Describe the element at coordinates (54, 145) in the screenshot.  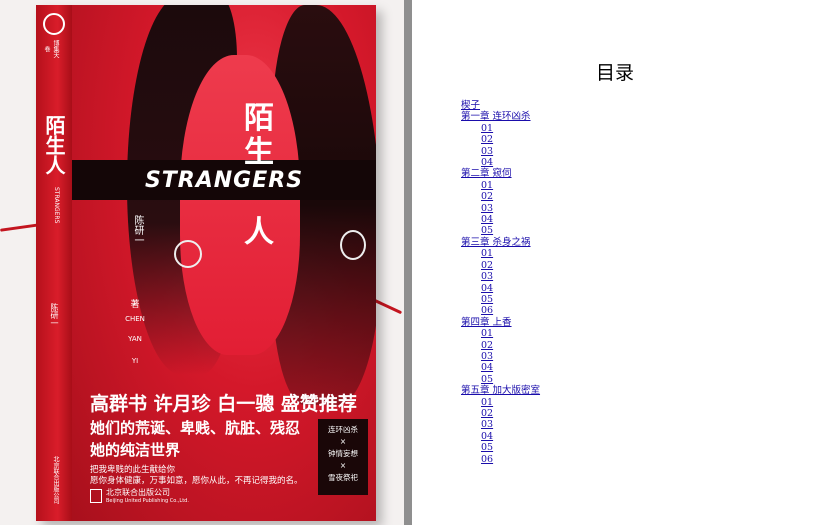
I see `spine-title: 陌生人` at that location.